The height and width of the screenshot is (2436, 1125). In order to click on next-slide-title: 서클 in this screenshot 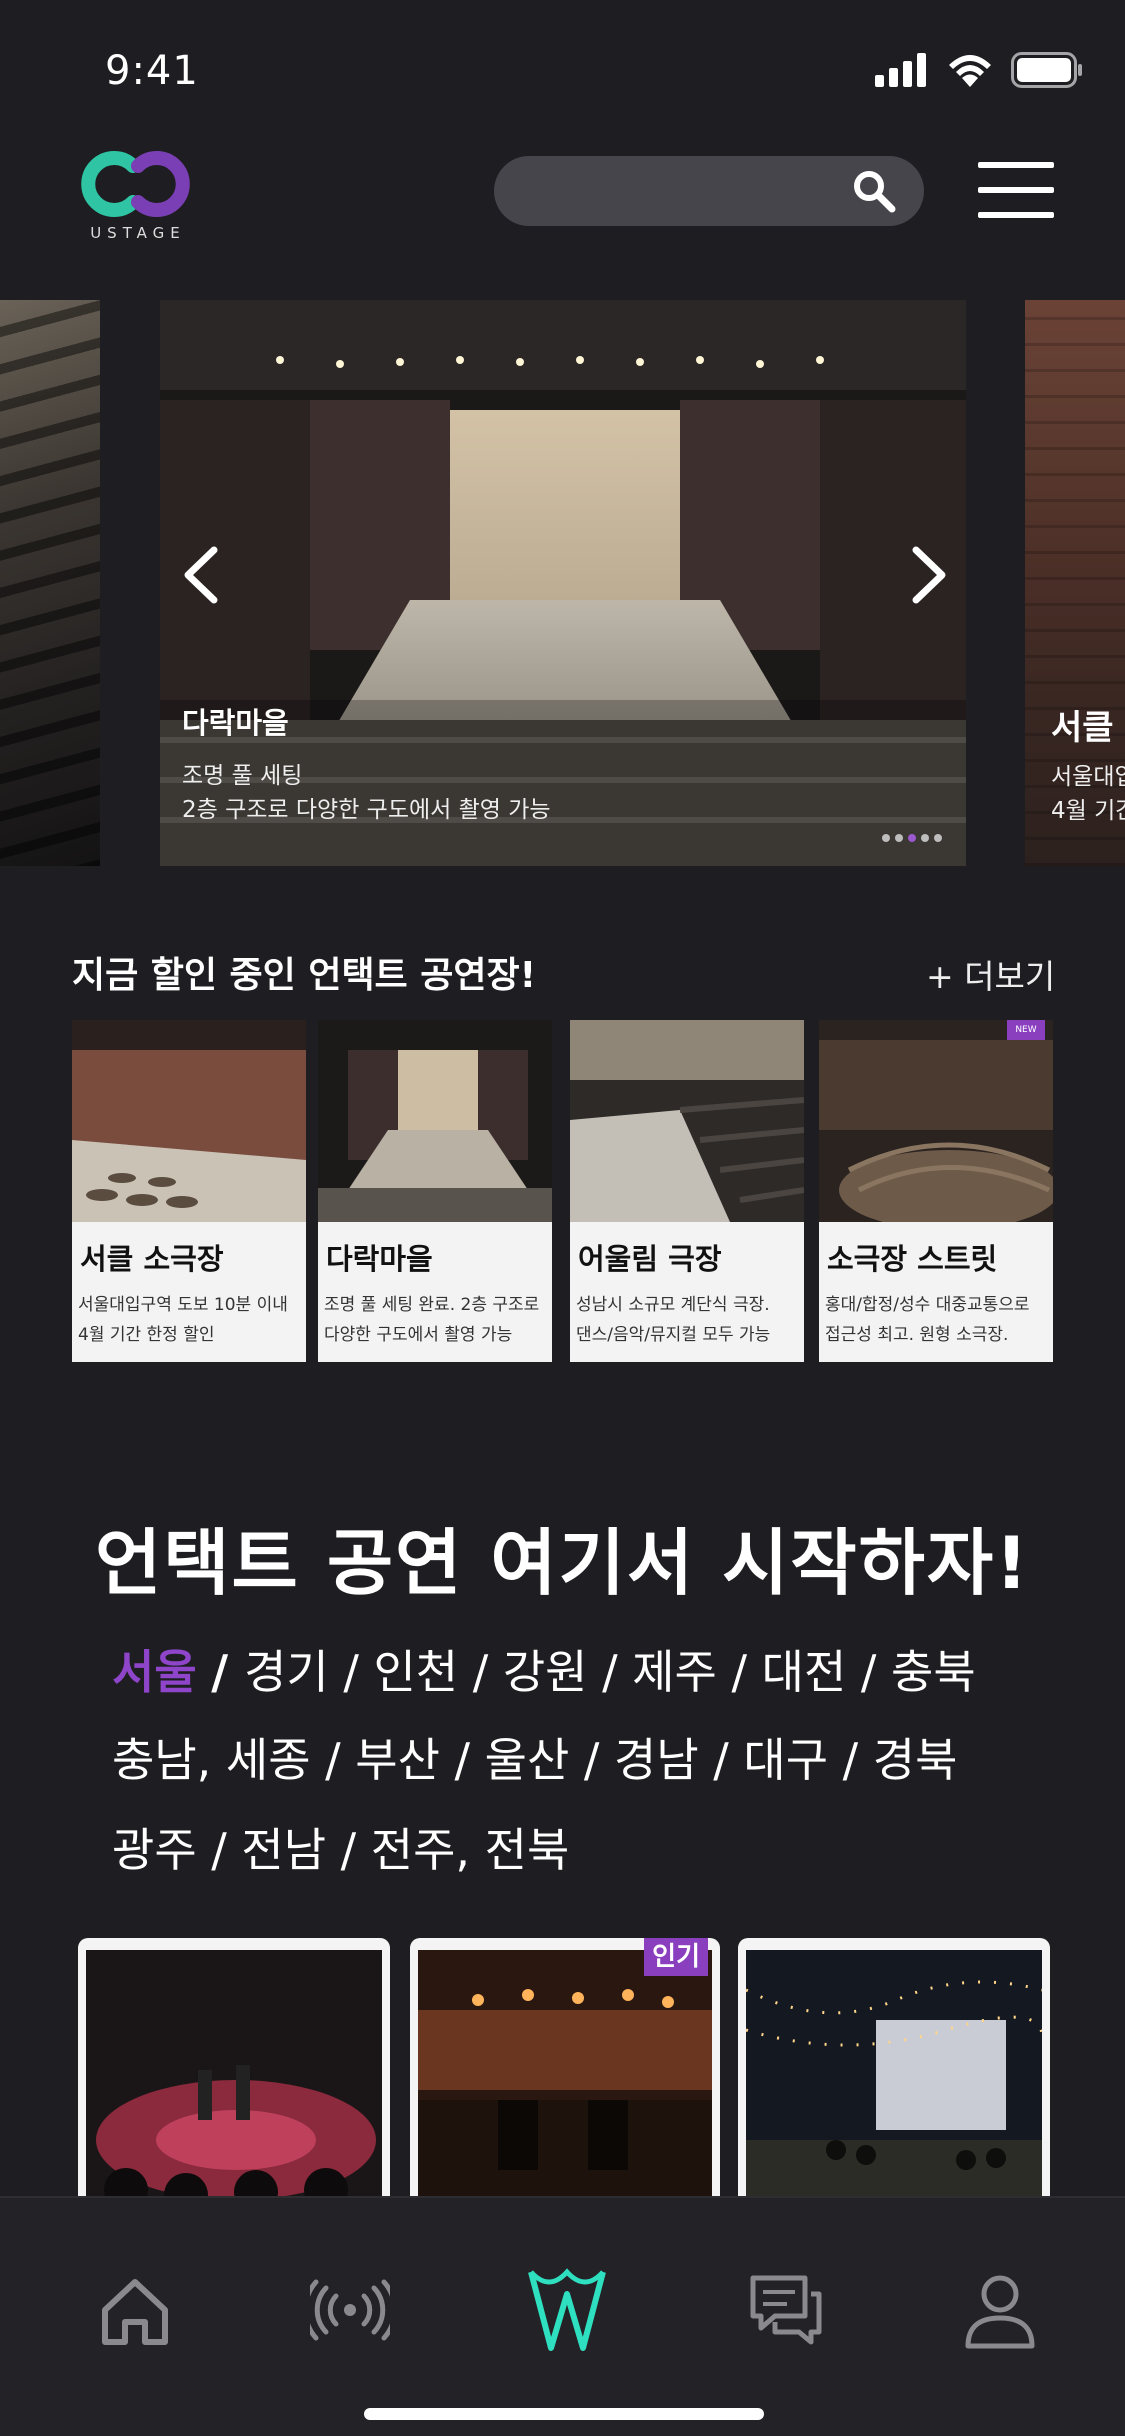, I will do `click(1082, 728)`.